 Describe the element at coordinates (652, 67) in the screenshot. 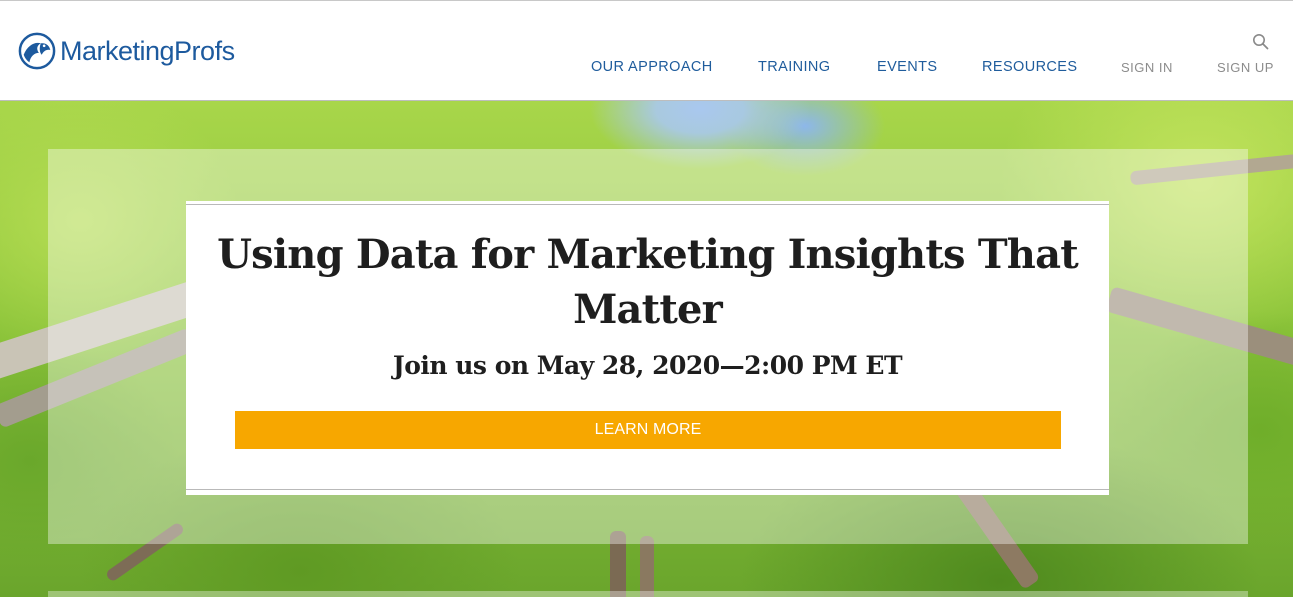

I see `nav-our-approach: OUR APPROACH` at that location.